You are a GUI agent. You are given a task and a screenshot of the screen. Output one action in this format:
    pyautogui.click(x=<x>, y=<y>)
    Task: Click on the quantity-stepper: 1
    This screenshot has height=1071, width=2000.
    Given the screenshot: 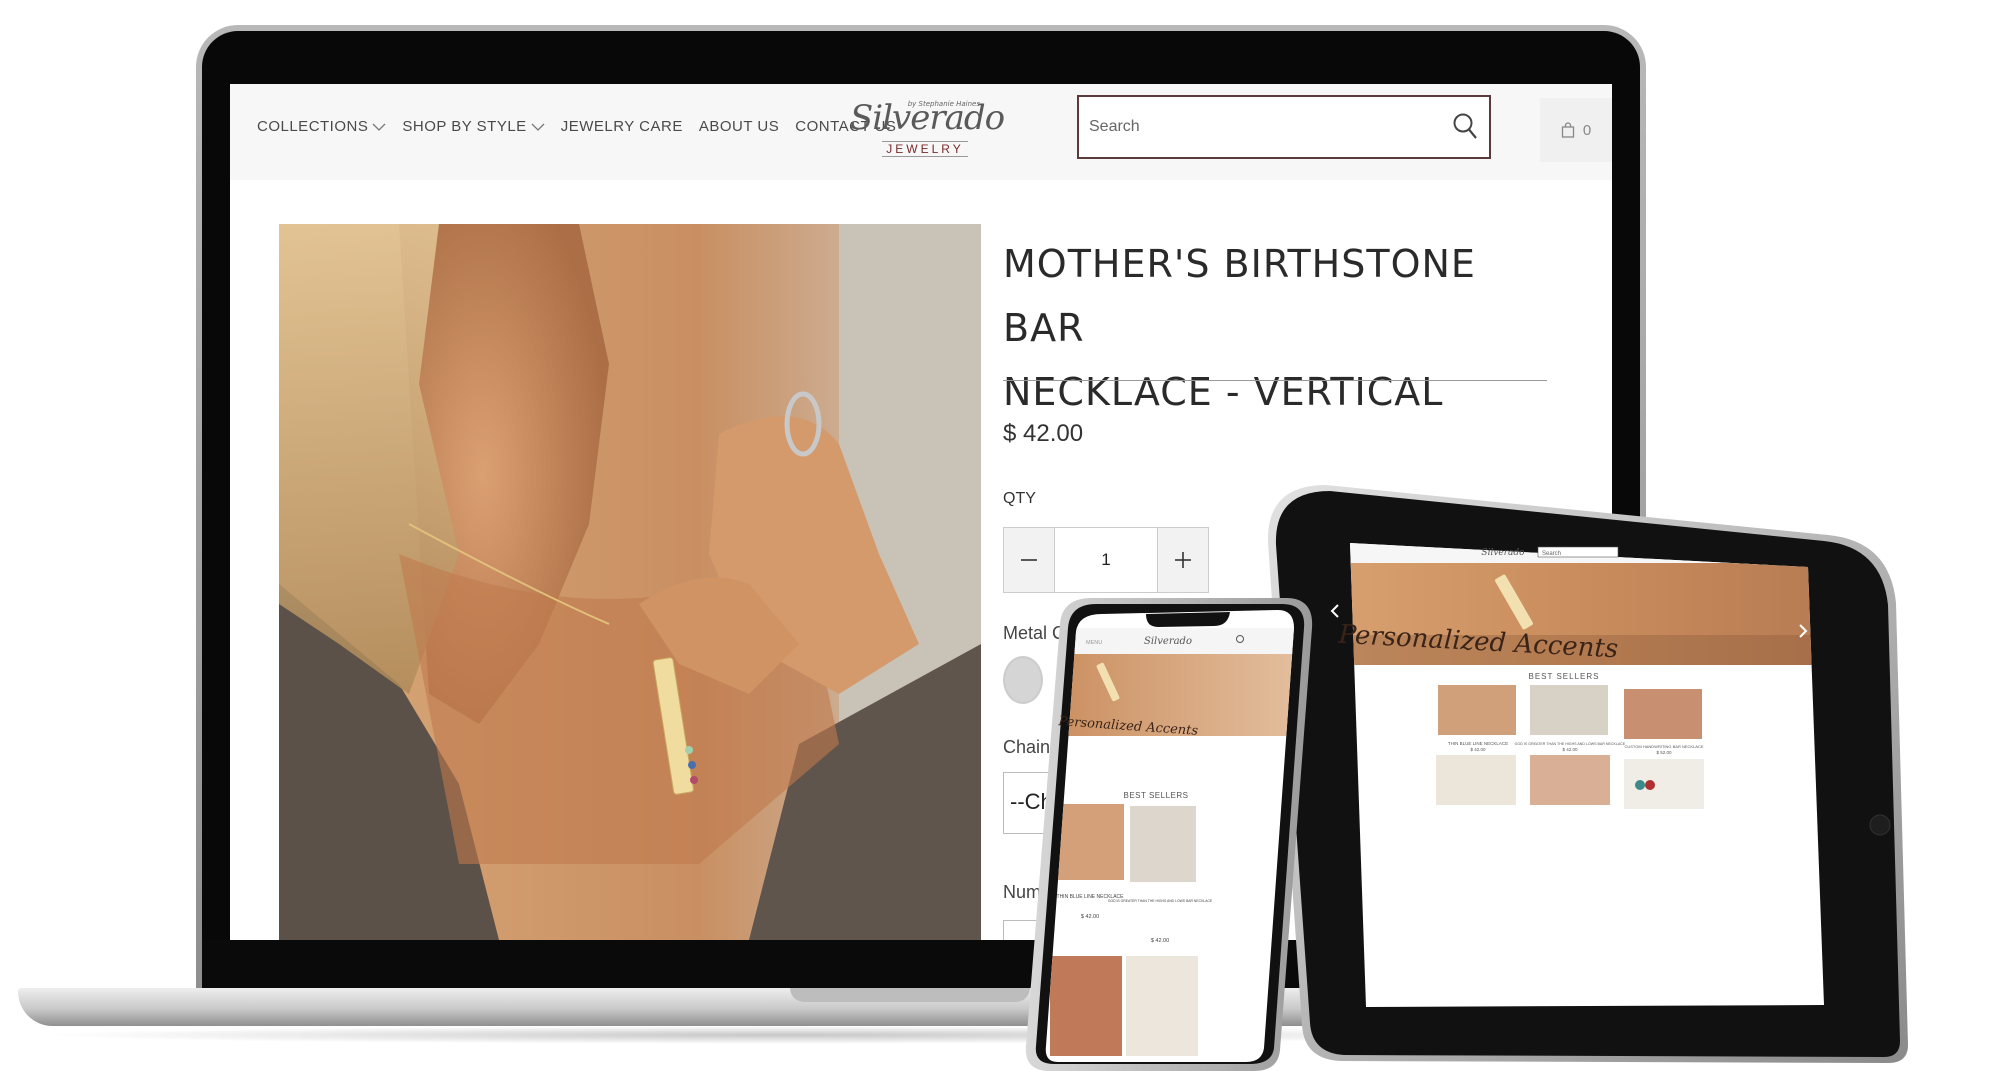 What is the action you would take?
    pyautogui.click(x=1106, y=560)
    